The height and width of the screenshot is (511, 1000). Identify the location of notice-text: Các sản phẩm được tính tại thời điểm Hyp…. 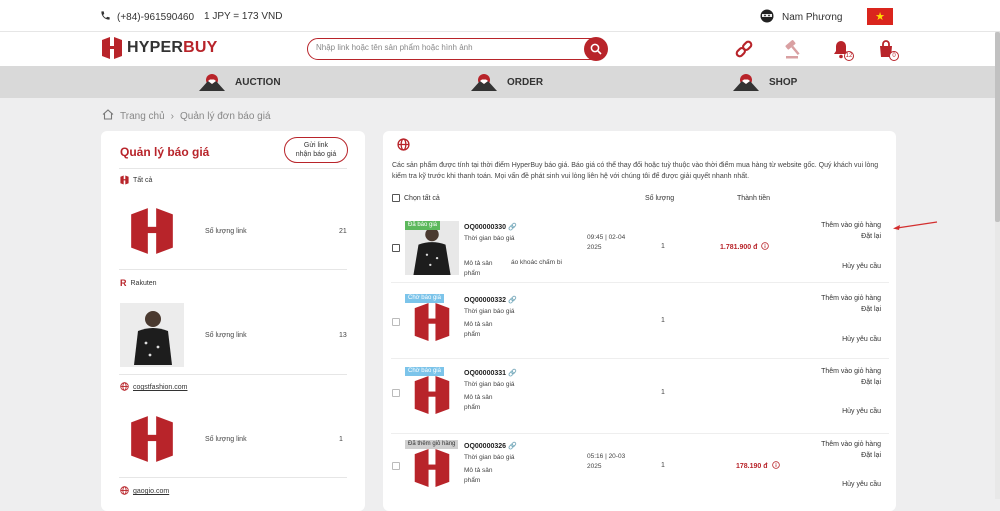
(635, 171).